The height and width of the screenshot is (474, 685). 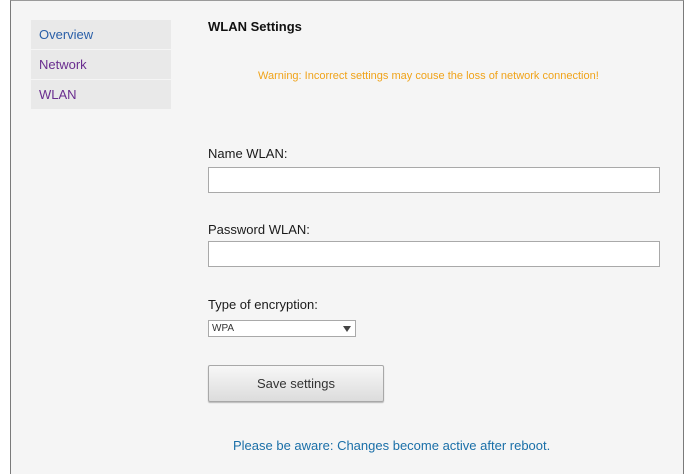 What do you see at coordinates (282, 328) in the screenshot?
I see `encryption-select: WPA` at bounding box center [282, 328].